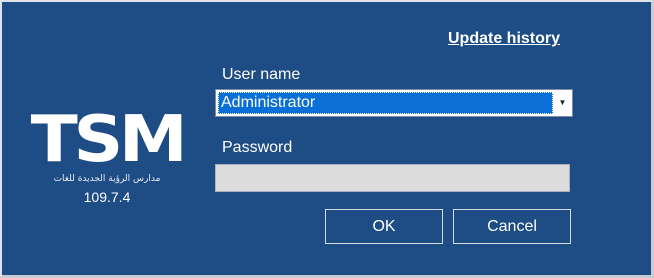 The height and width of the screenshot is (278, 654). I want to click on ok-button: OK, so click(384, 226).